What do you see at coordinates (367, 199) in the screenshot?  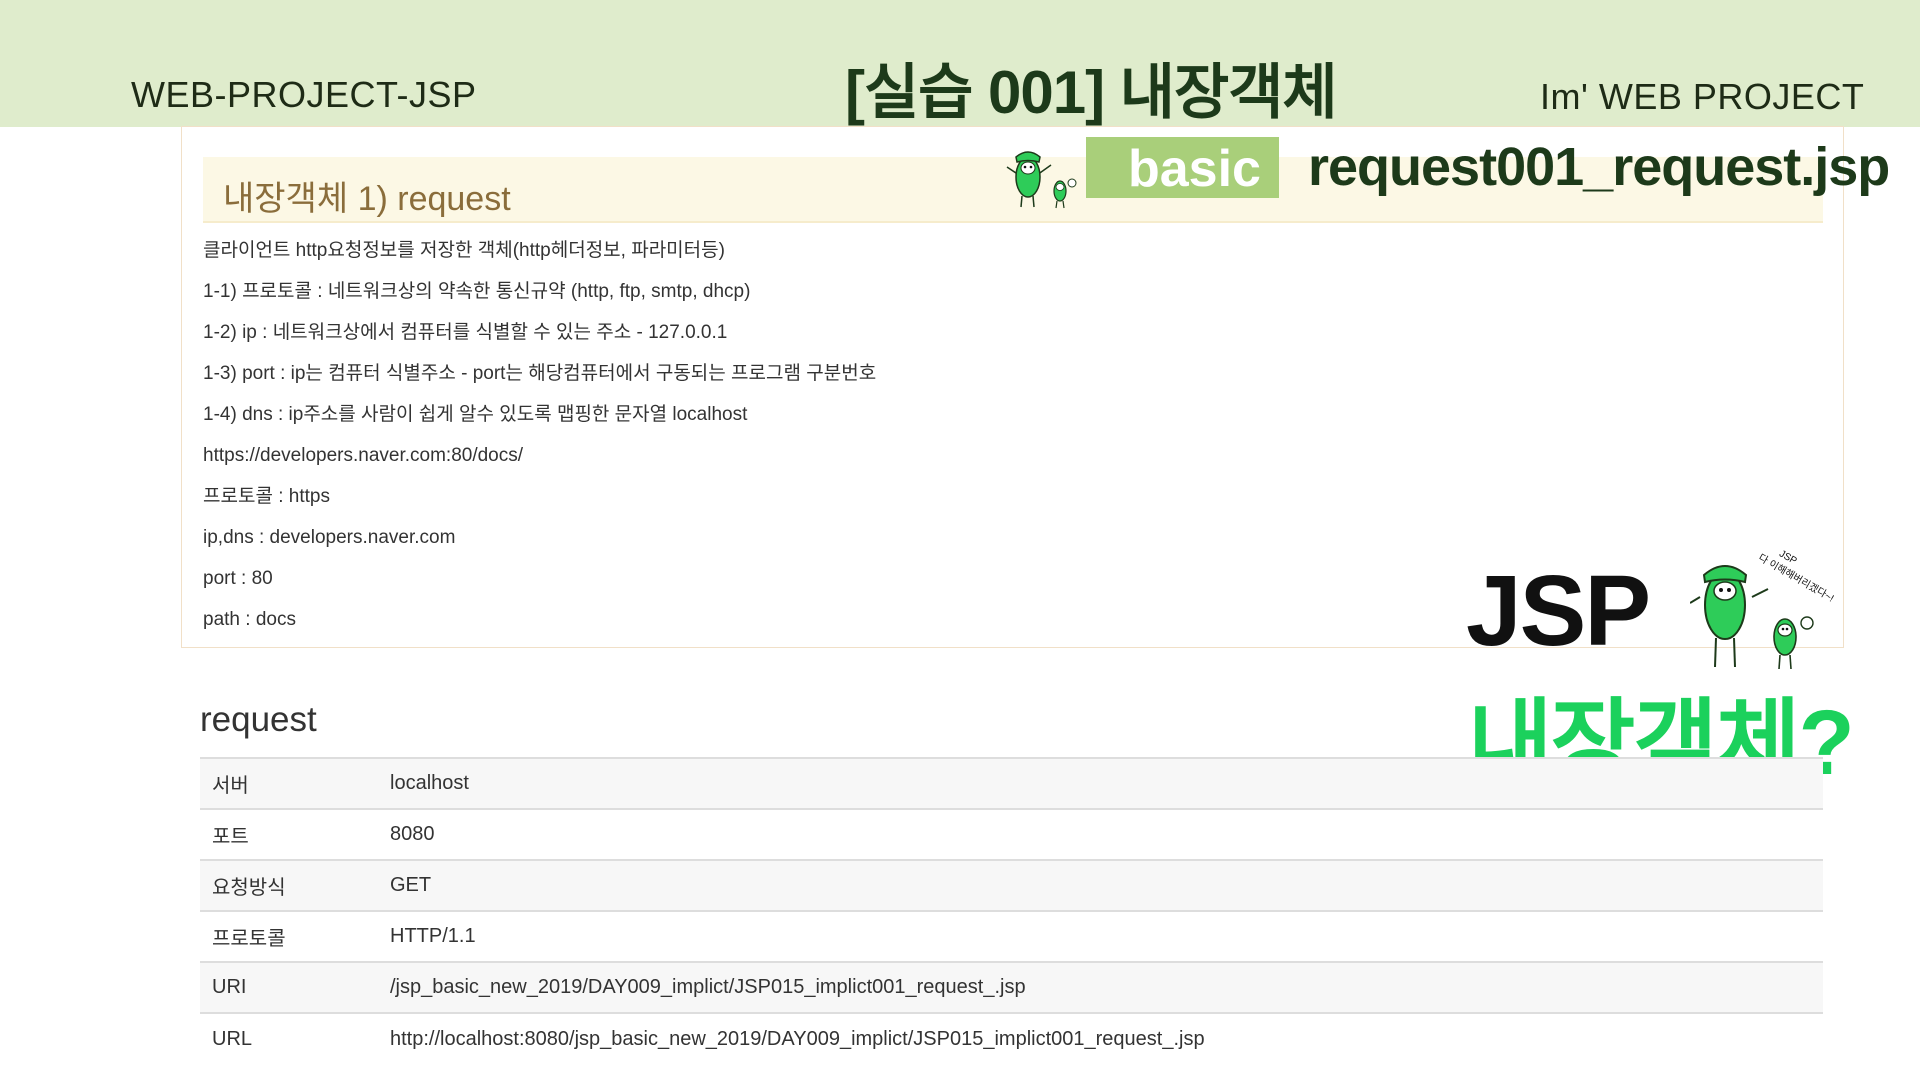 I see `panel-title: 내장객체 1) request` at bounding box center [367, 199].